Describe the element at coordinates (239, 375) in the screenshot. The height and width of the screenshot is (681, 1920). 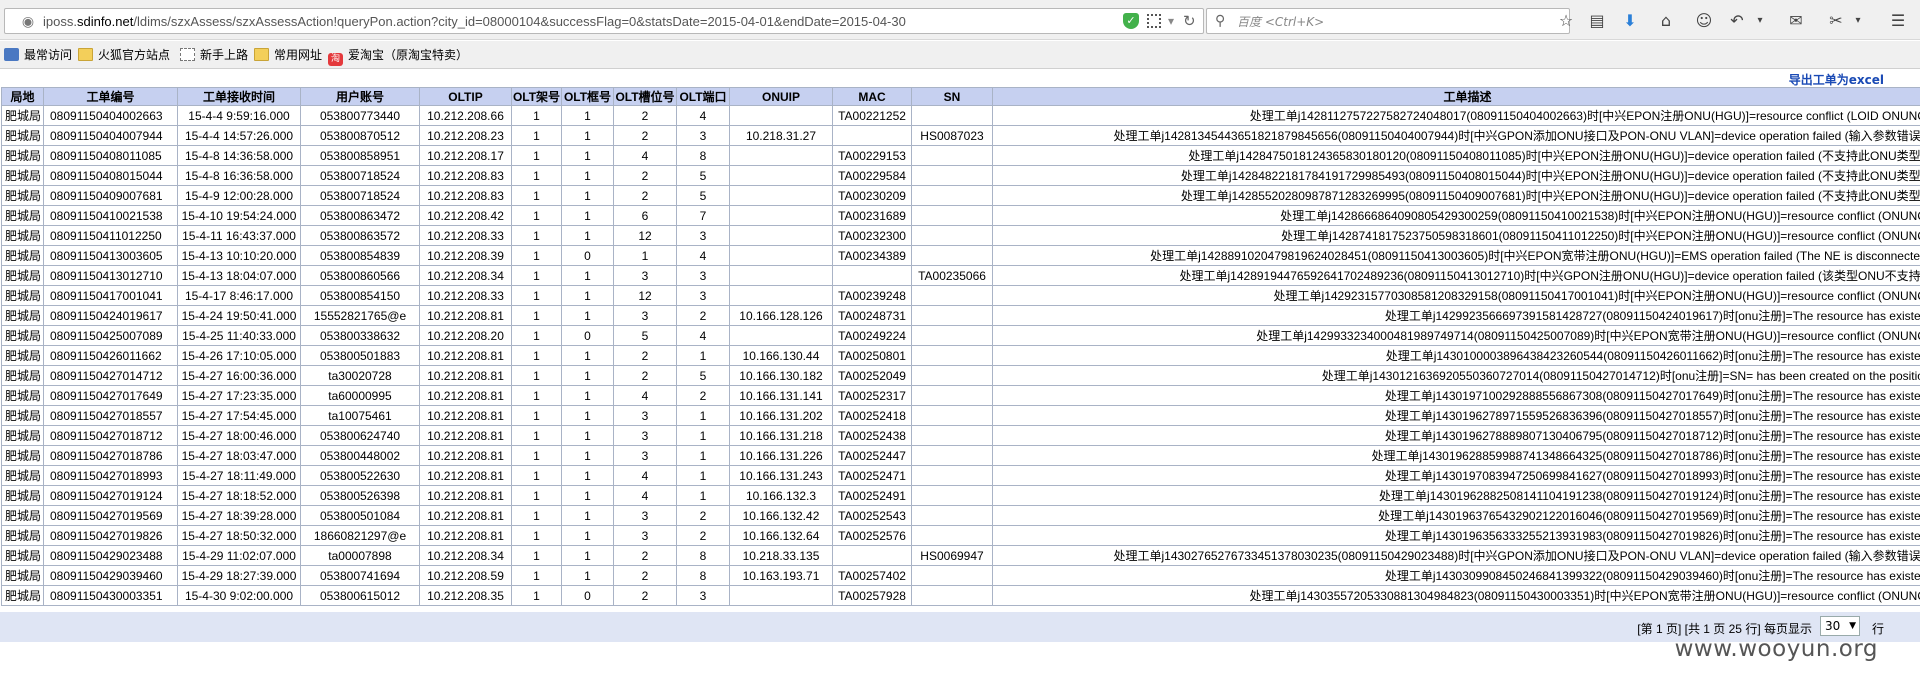
I see `table-cell: 15-4-27 16:00:36.000` at that location.